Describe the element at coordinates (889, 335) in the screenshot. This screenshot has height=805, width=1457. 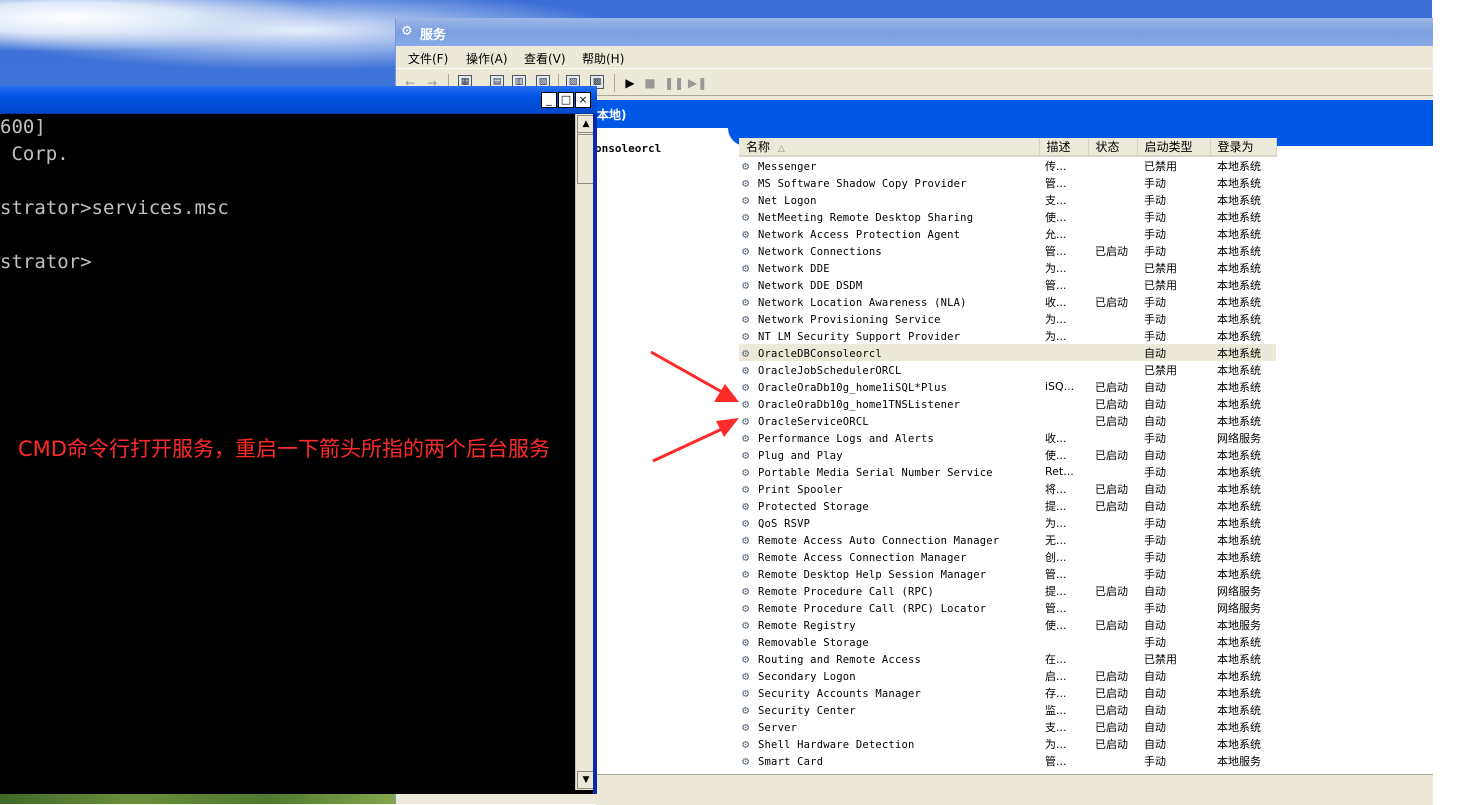
I see `service-name-cell: ⚙ NT LM Security Support Provider` at that location.